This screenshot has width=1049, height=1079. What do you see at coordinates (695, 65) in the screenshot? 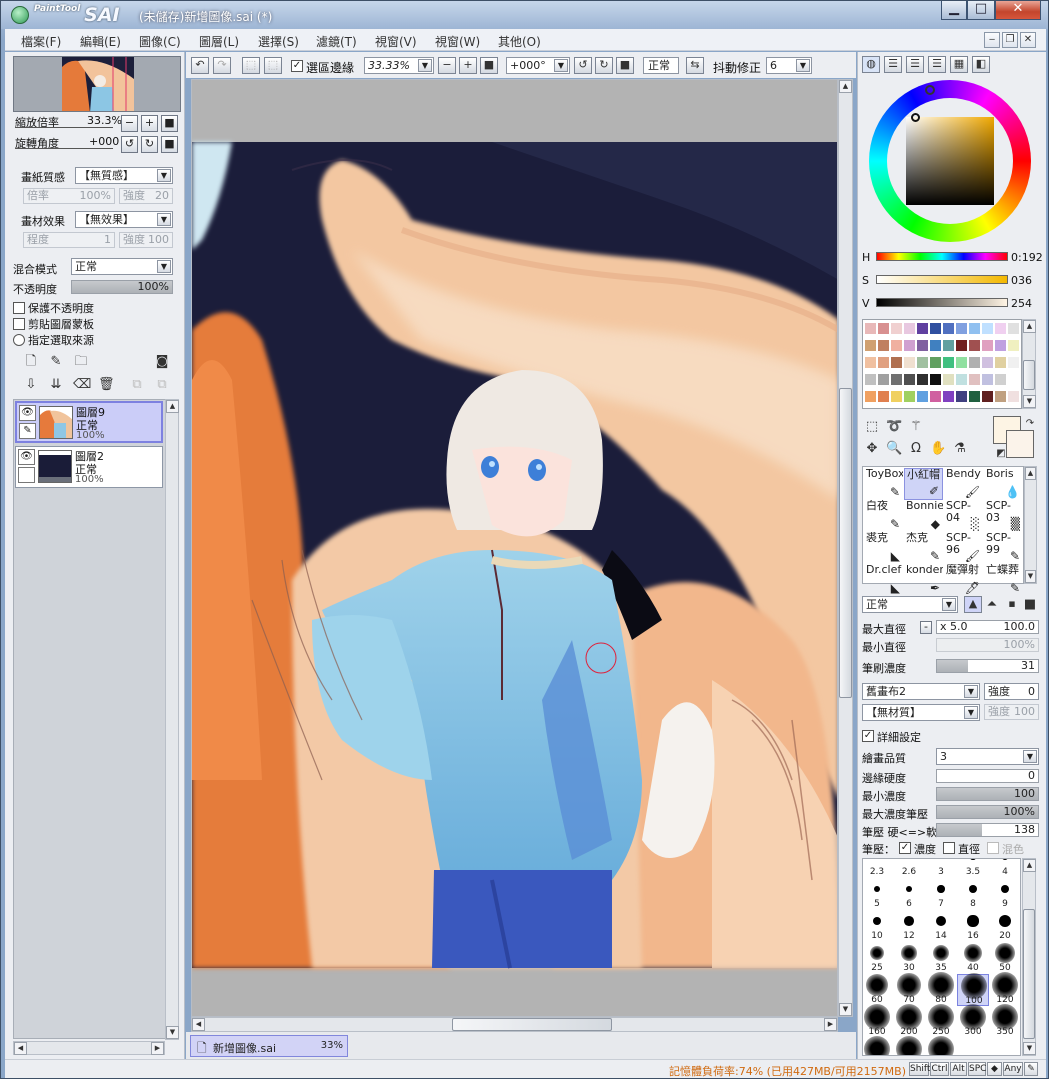
I see `flip-button: ⇆` at bounding box center [695, 65].